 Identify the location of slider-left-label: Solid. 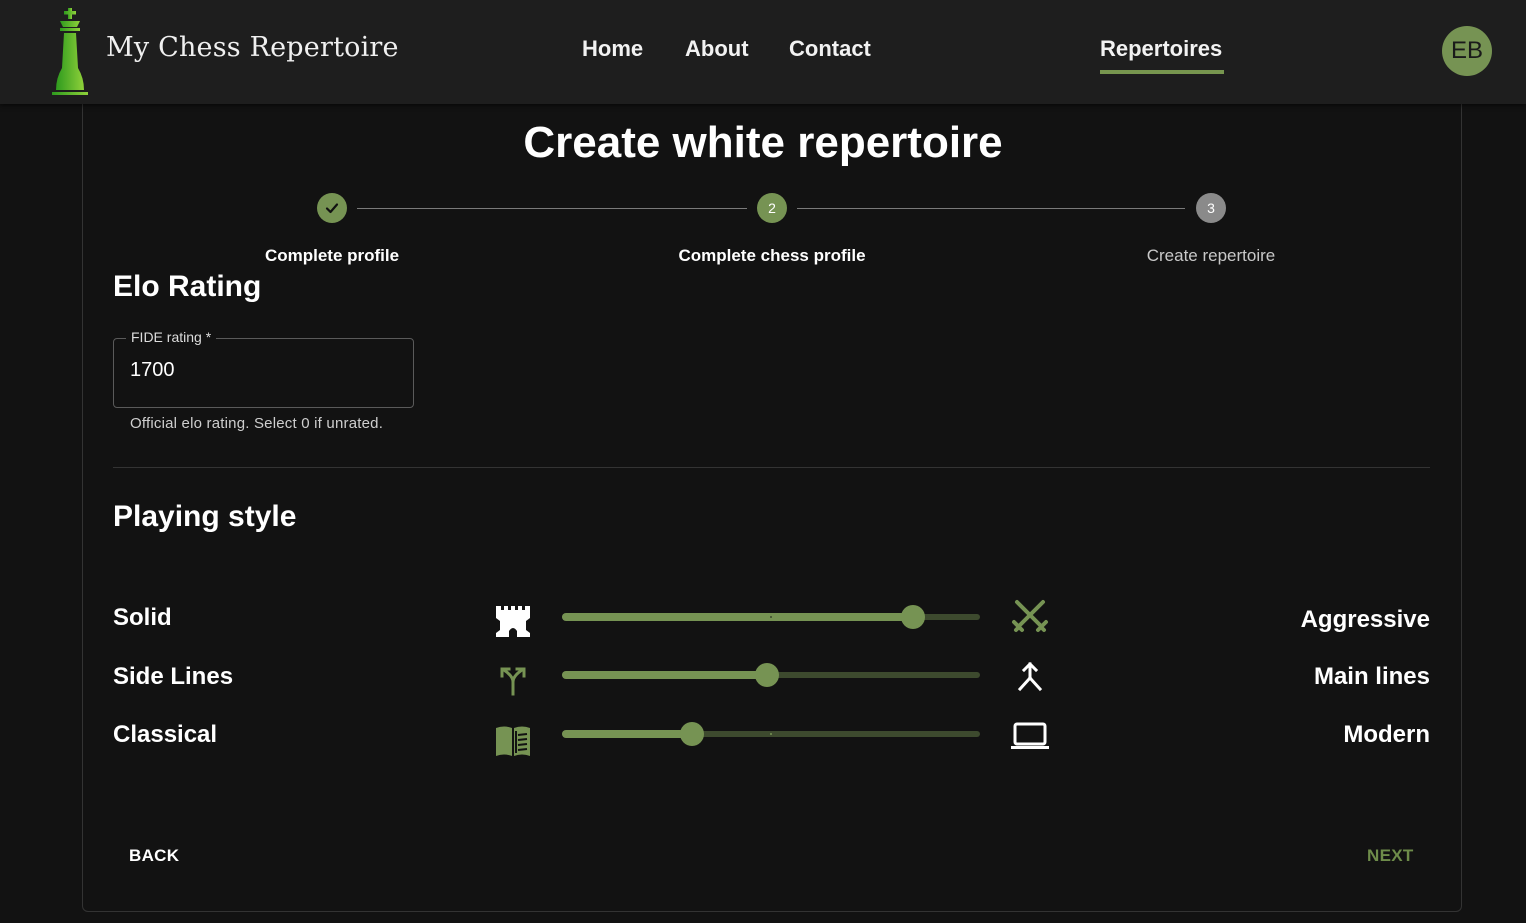
(142, 617).